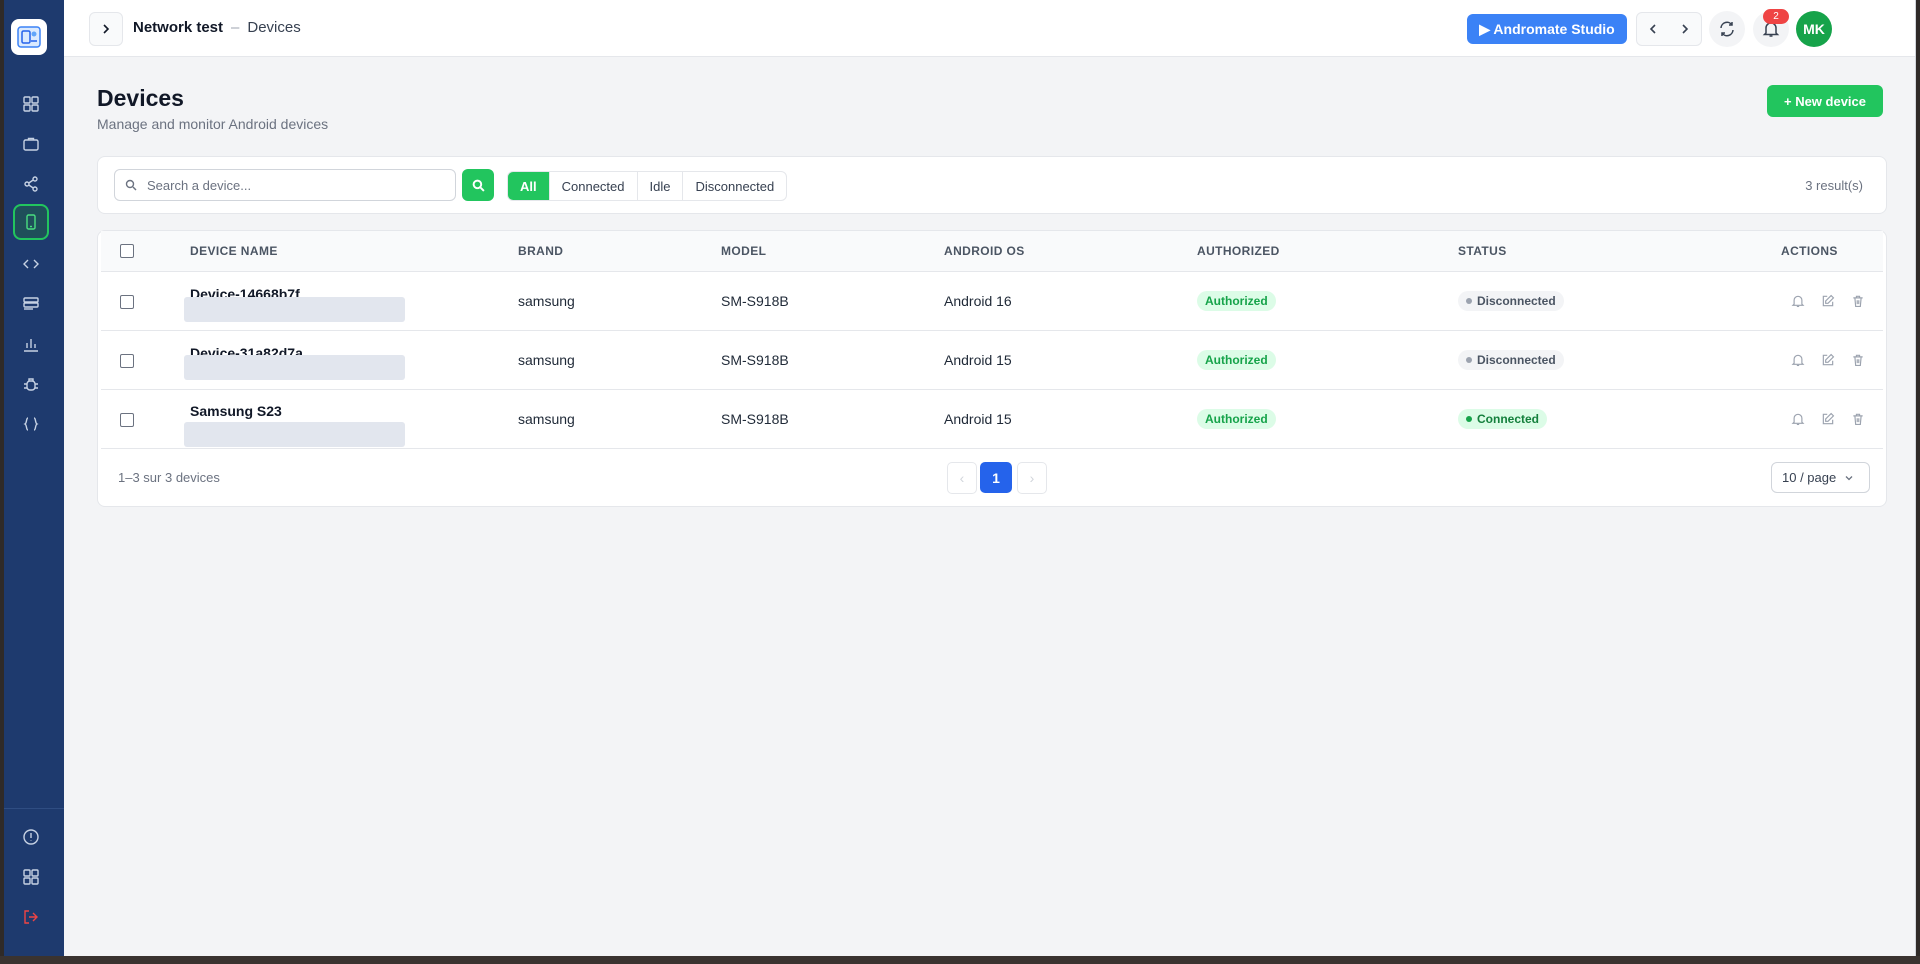 Image resolution: width=1920 pixels, height=964 pixels. I want to click on page-size-value: 10 / page, so click(1809, 477).